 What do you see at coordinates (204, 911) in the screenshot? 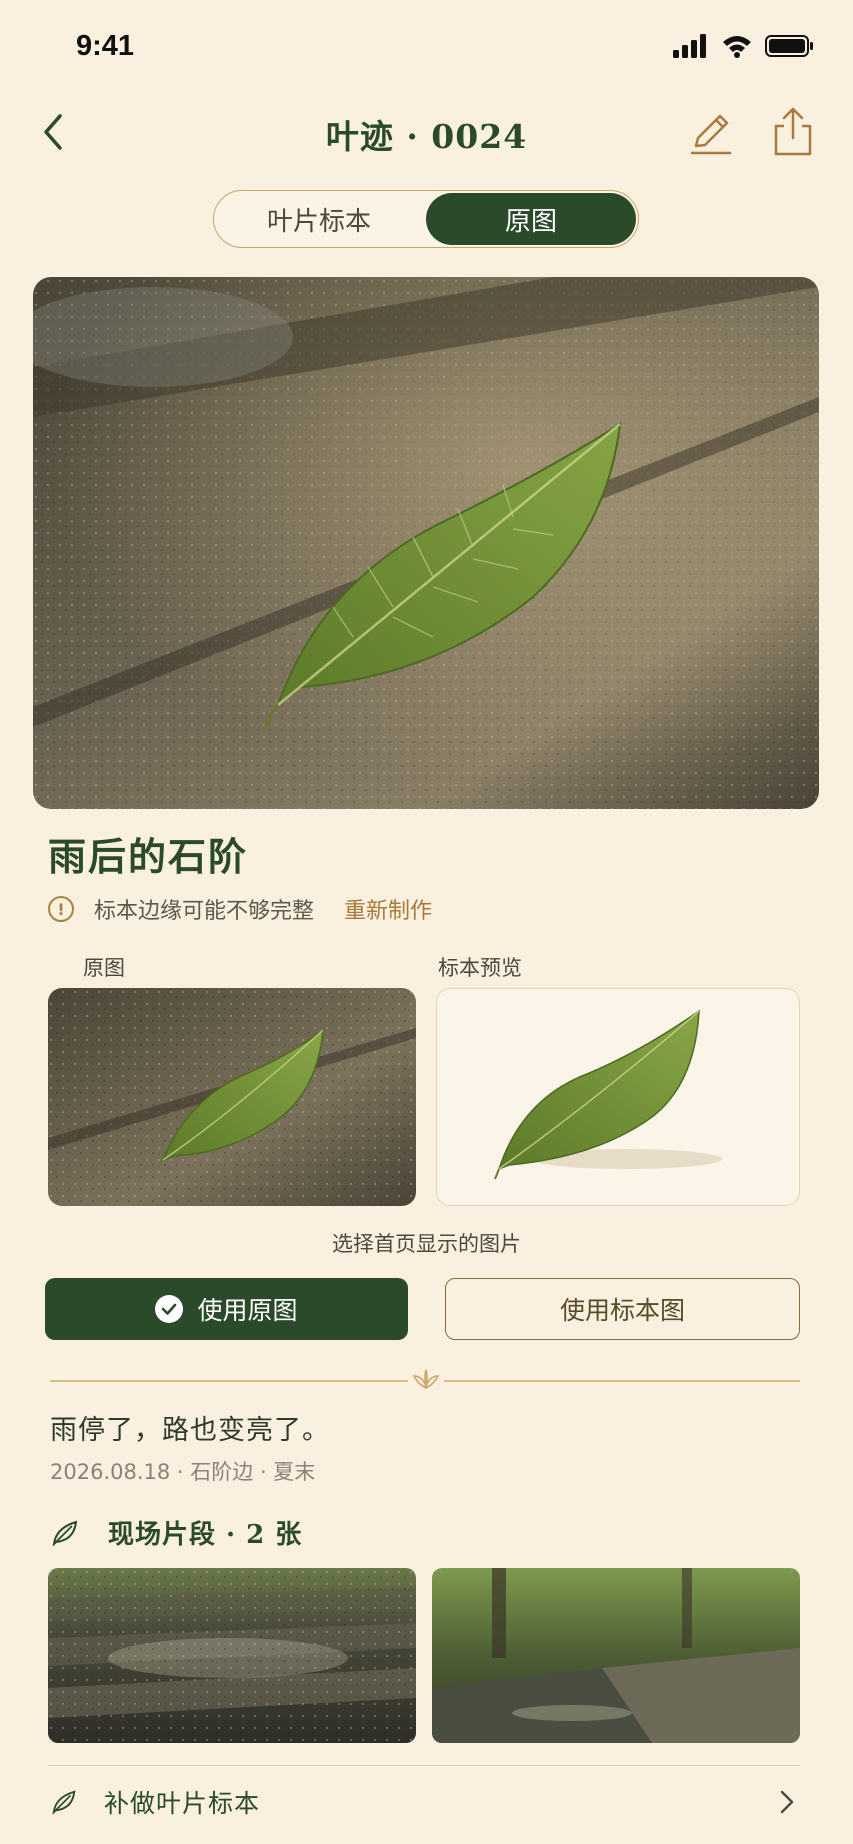
I see `warning-text: 标本边缘可能不够完整` at bounding box center [204, 911].